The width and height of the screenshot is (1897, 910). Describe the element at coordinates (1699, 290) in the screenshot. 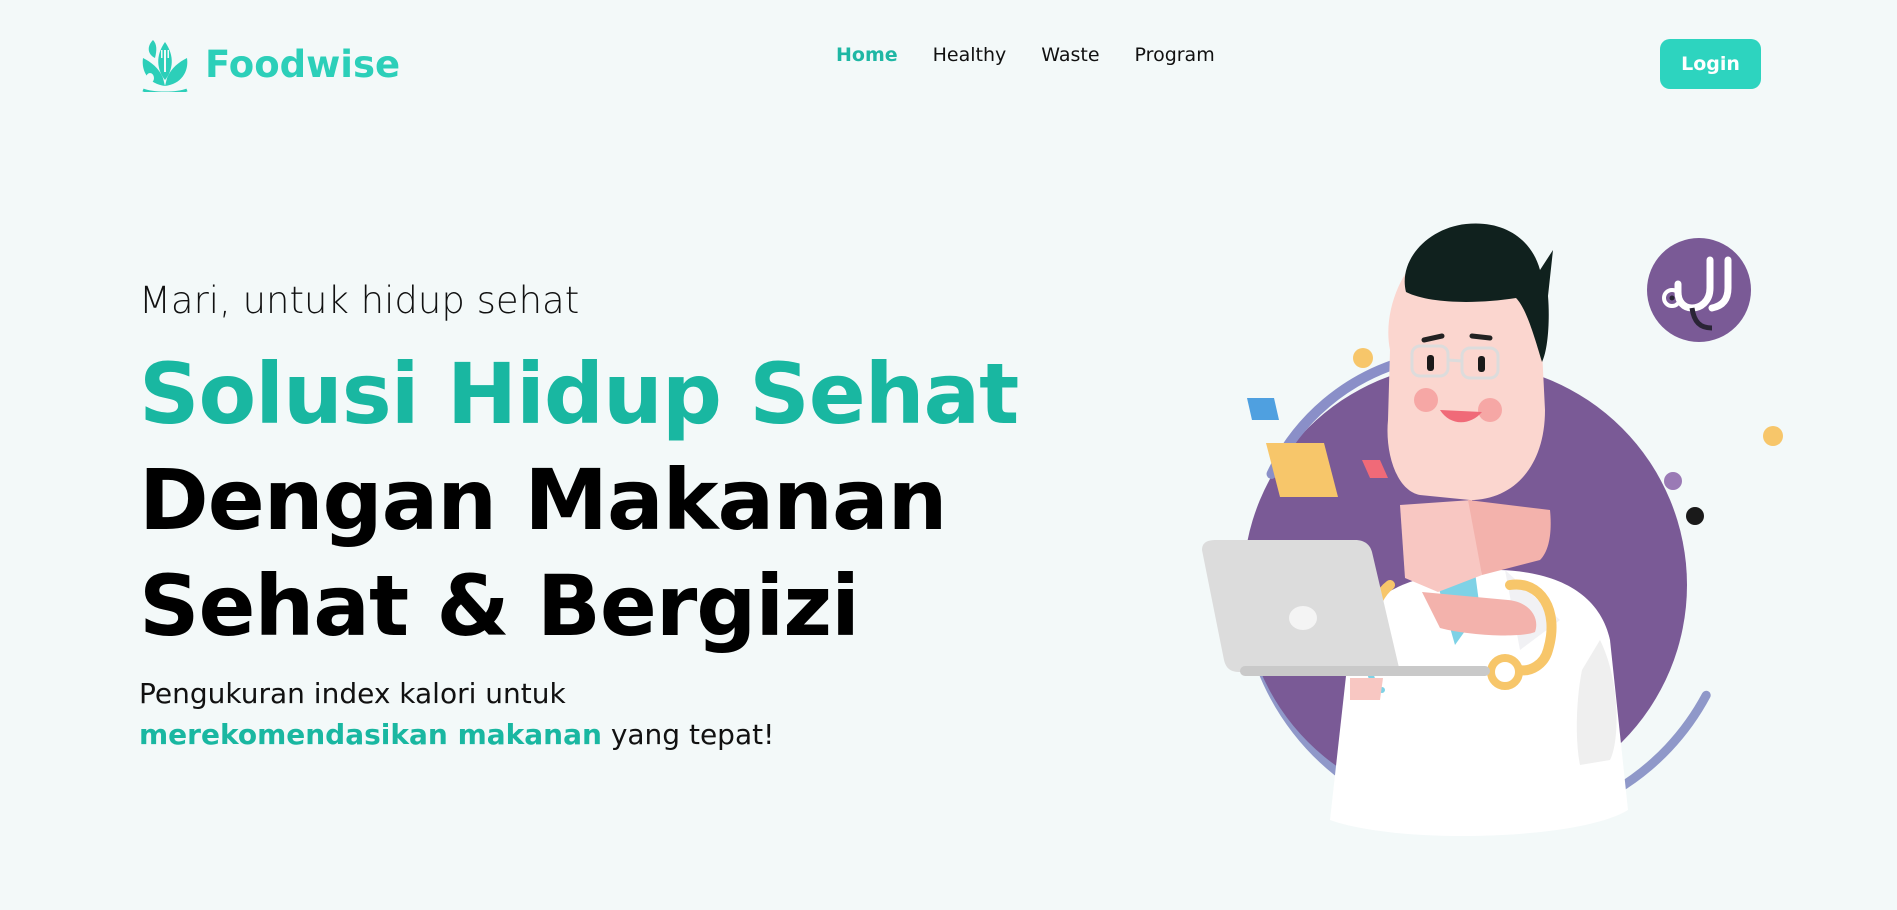

I see `stethoscope-icon` at that location.